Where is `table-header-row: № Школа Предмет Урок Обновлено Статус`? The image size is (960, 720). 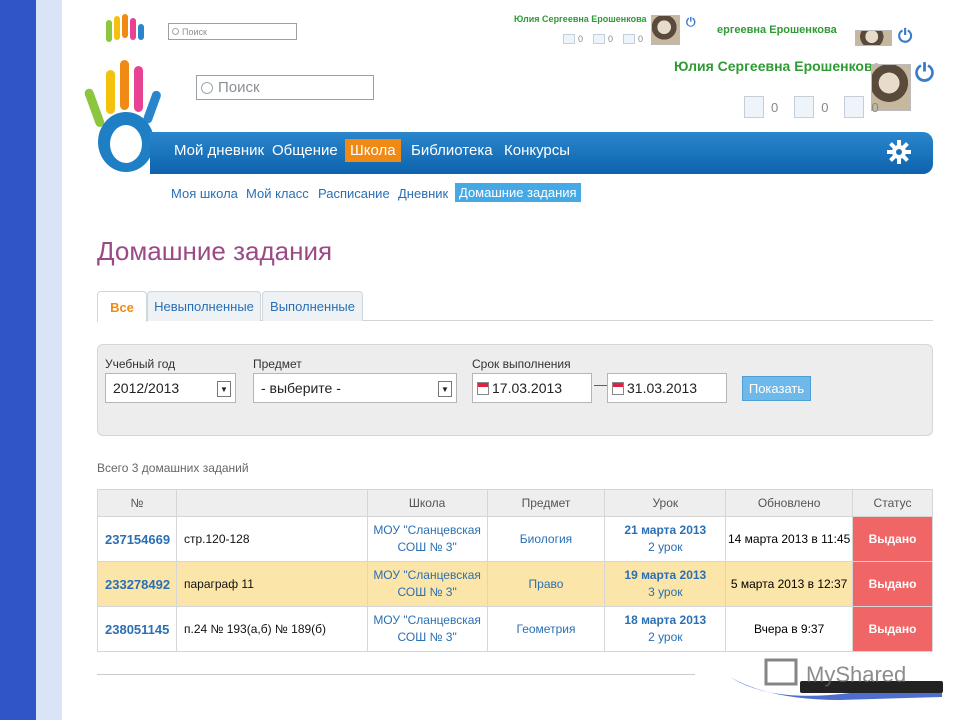 table-header-row: № Школа Предмет Урок Обновлено Статус is located at coordinates (515, 503).